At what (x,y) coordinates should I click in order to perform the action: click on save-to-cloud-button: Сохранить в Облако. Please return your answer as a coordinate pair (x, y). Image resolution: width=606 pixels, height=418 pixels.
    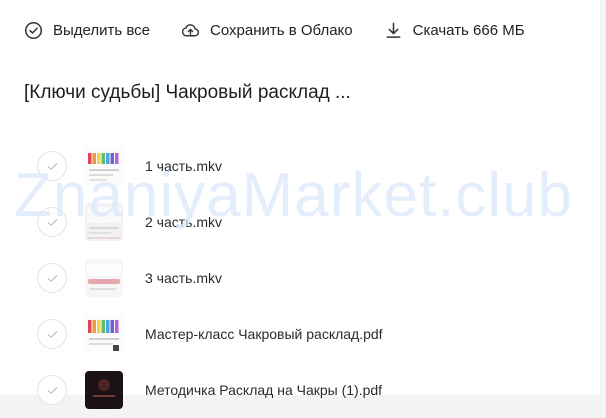
    Looking at the image, I should click on (267, 30).